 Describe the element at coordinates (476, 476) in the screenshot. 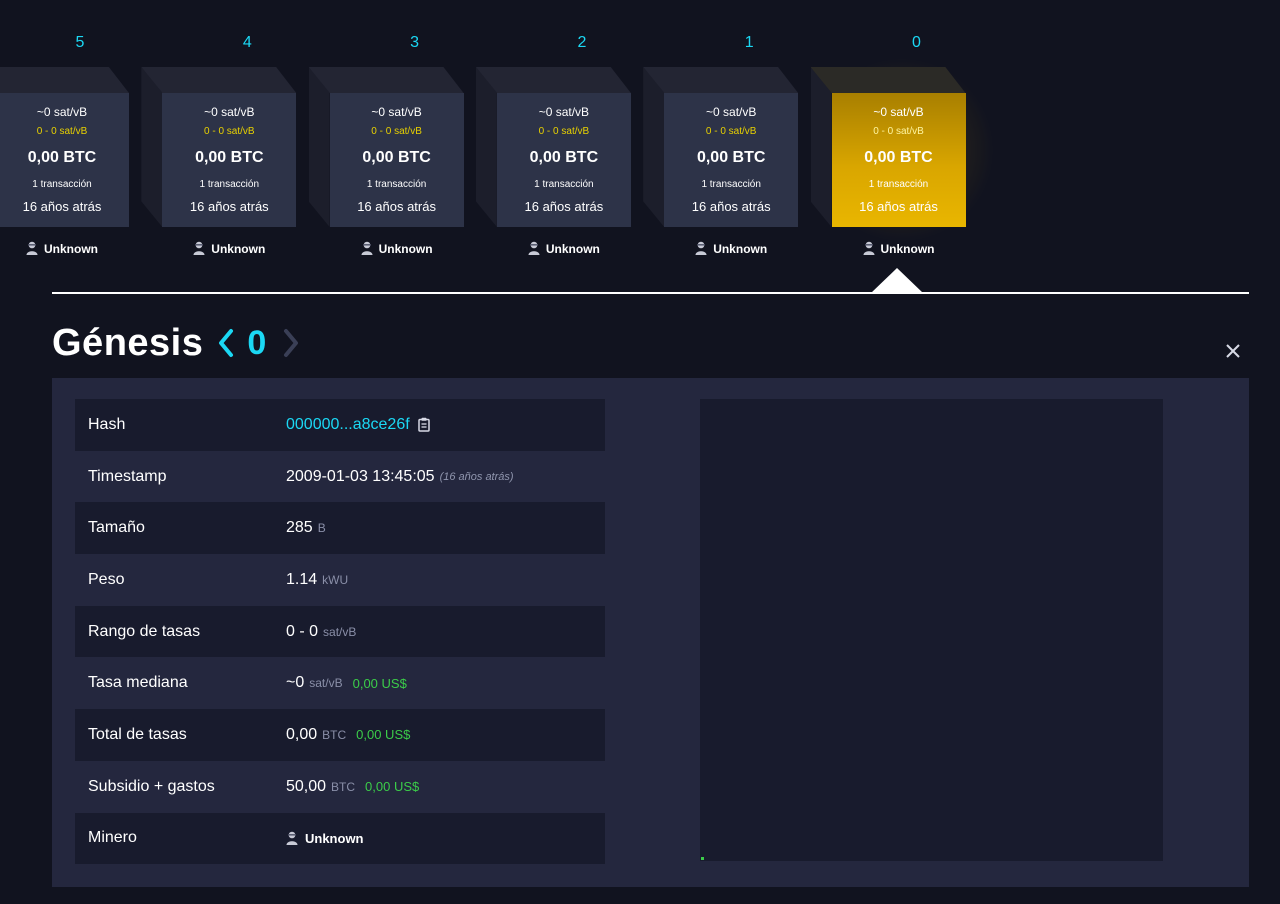

I see `timestamp-relative: (16 años atrás)` at that location.